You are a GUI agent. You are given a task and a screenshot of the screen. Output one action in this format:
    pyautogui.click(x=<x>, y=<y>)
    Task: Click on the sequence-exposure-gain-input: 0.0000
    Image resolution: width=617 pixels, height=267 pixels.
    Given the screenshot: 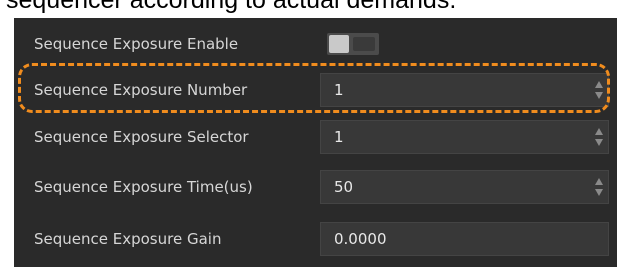 What is the action you would take?
    pyautogui.click(x=464, y=239)
    